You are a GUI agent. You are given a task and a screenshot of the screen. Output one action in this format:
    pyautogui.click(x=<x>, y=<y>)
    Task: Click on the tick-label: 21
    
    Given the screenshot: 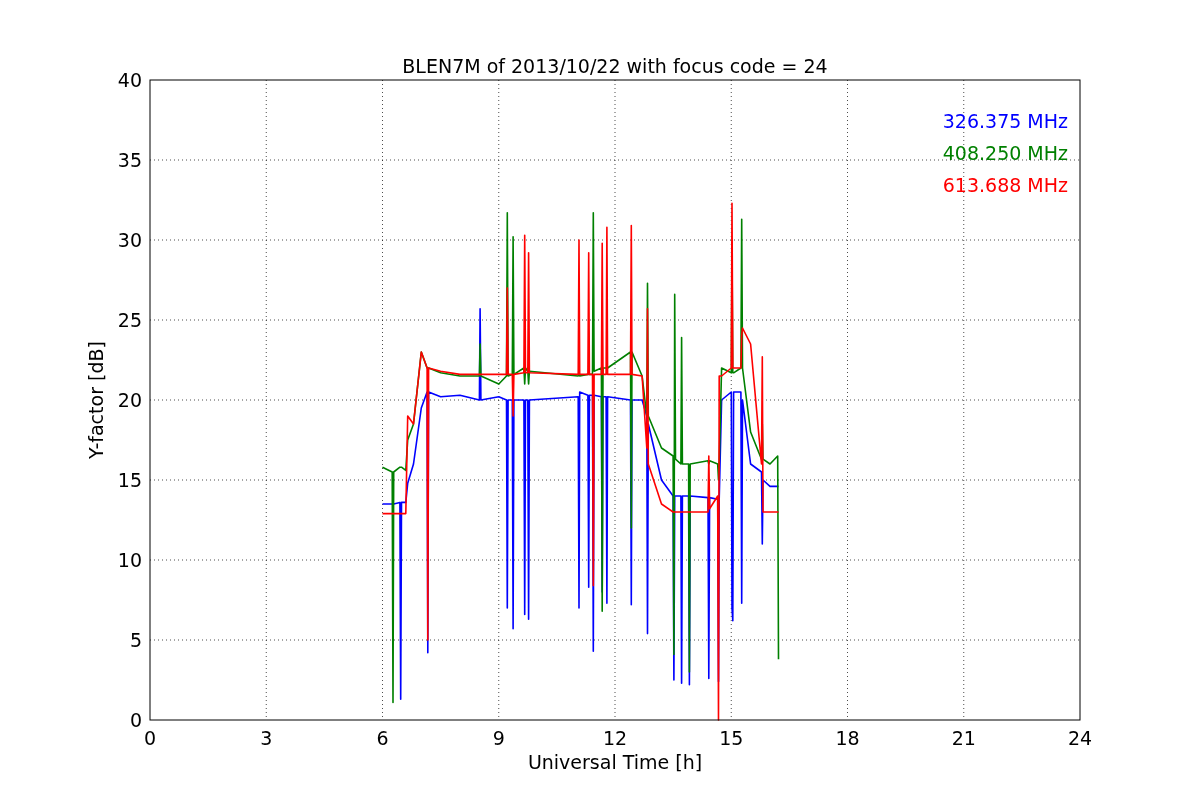 What is the action you would take?
    pyautogui.click(x=963, y=738)
    